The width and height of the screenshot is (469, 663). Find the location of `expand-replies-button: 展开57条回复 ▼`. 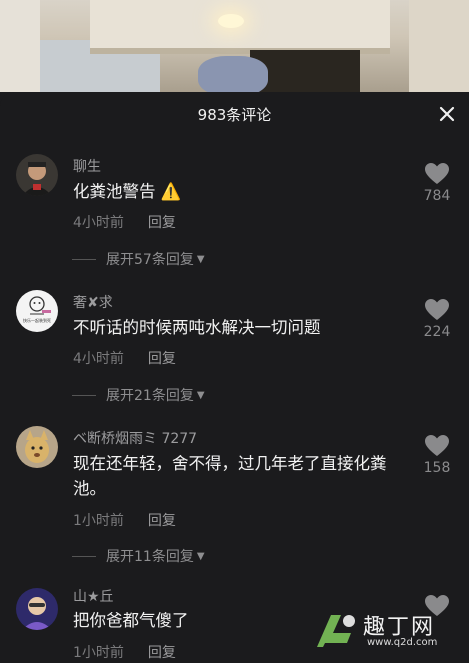

expand-replies-button: 展开57条回复 ▼ is located at coordinates (138, 259).